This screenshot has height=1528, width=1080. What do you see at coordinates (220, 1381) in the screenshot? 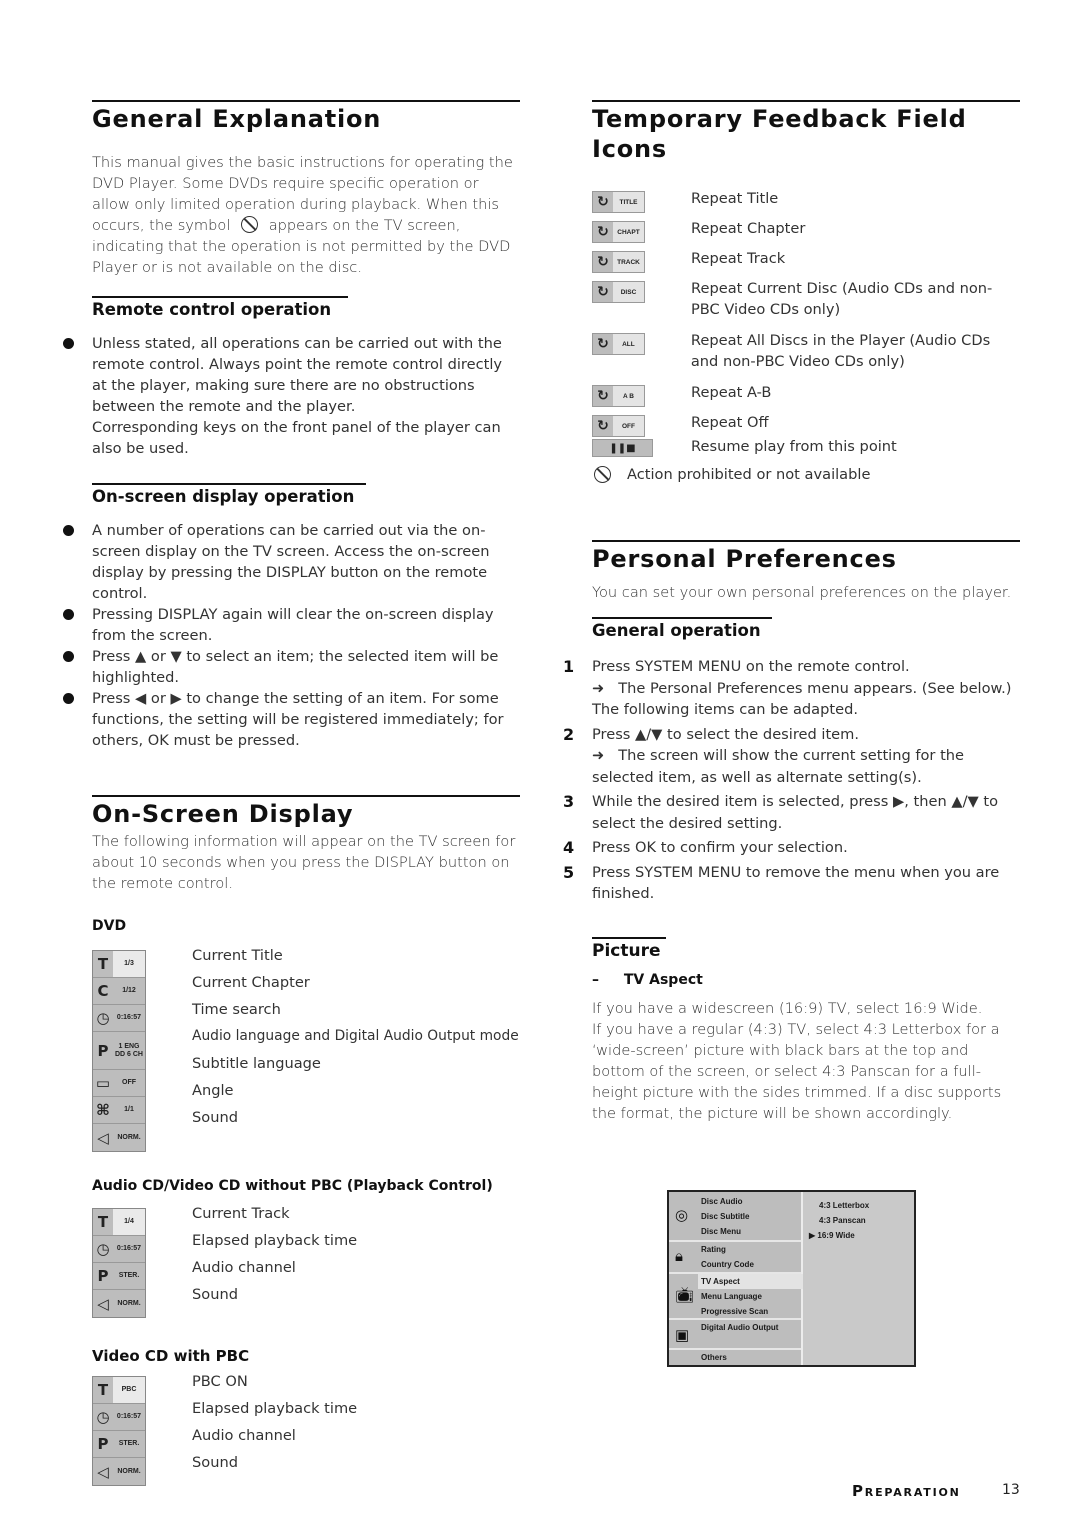
I see `osd-label: PBC ON` at bounding box center [220, 1381].